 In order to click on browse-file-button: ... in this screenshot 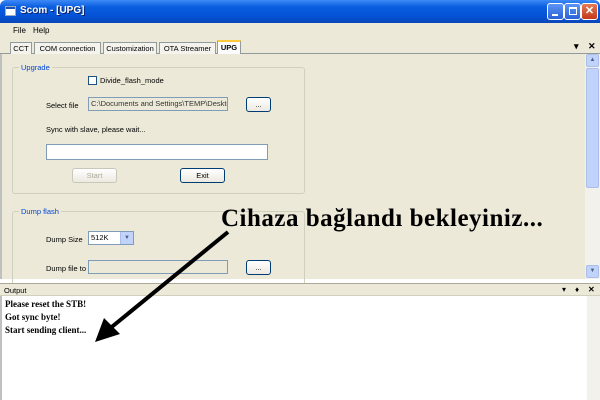, I will do `click(258, 104)`.